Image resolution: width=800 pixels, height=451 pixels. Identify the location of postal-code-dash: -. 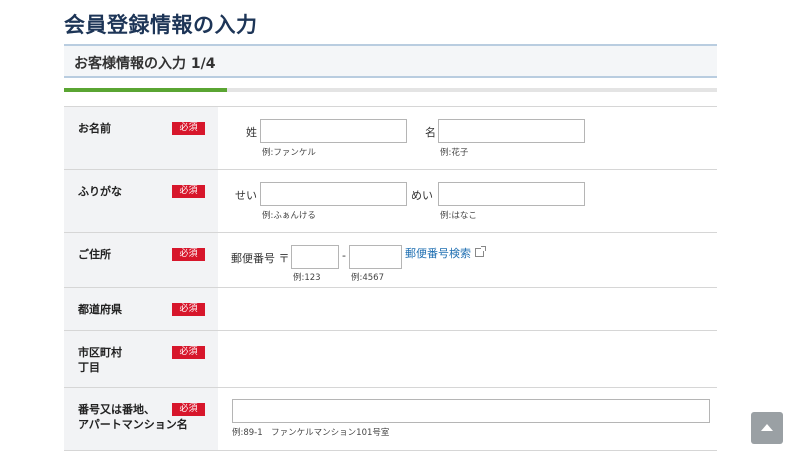
(344, 255).